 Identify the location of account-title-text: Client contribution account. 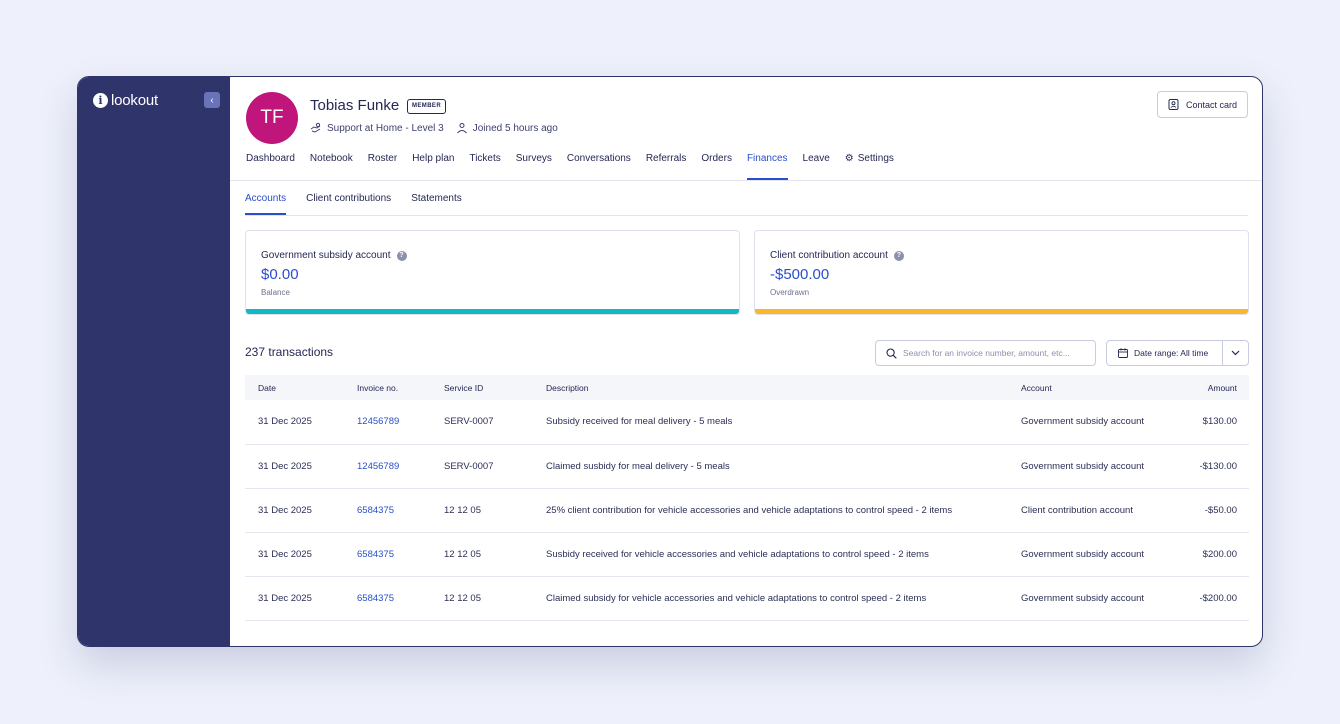
(829, 255).